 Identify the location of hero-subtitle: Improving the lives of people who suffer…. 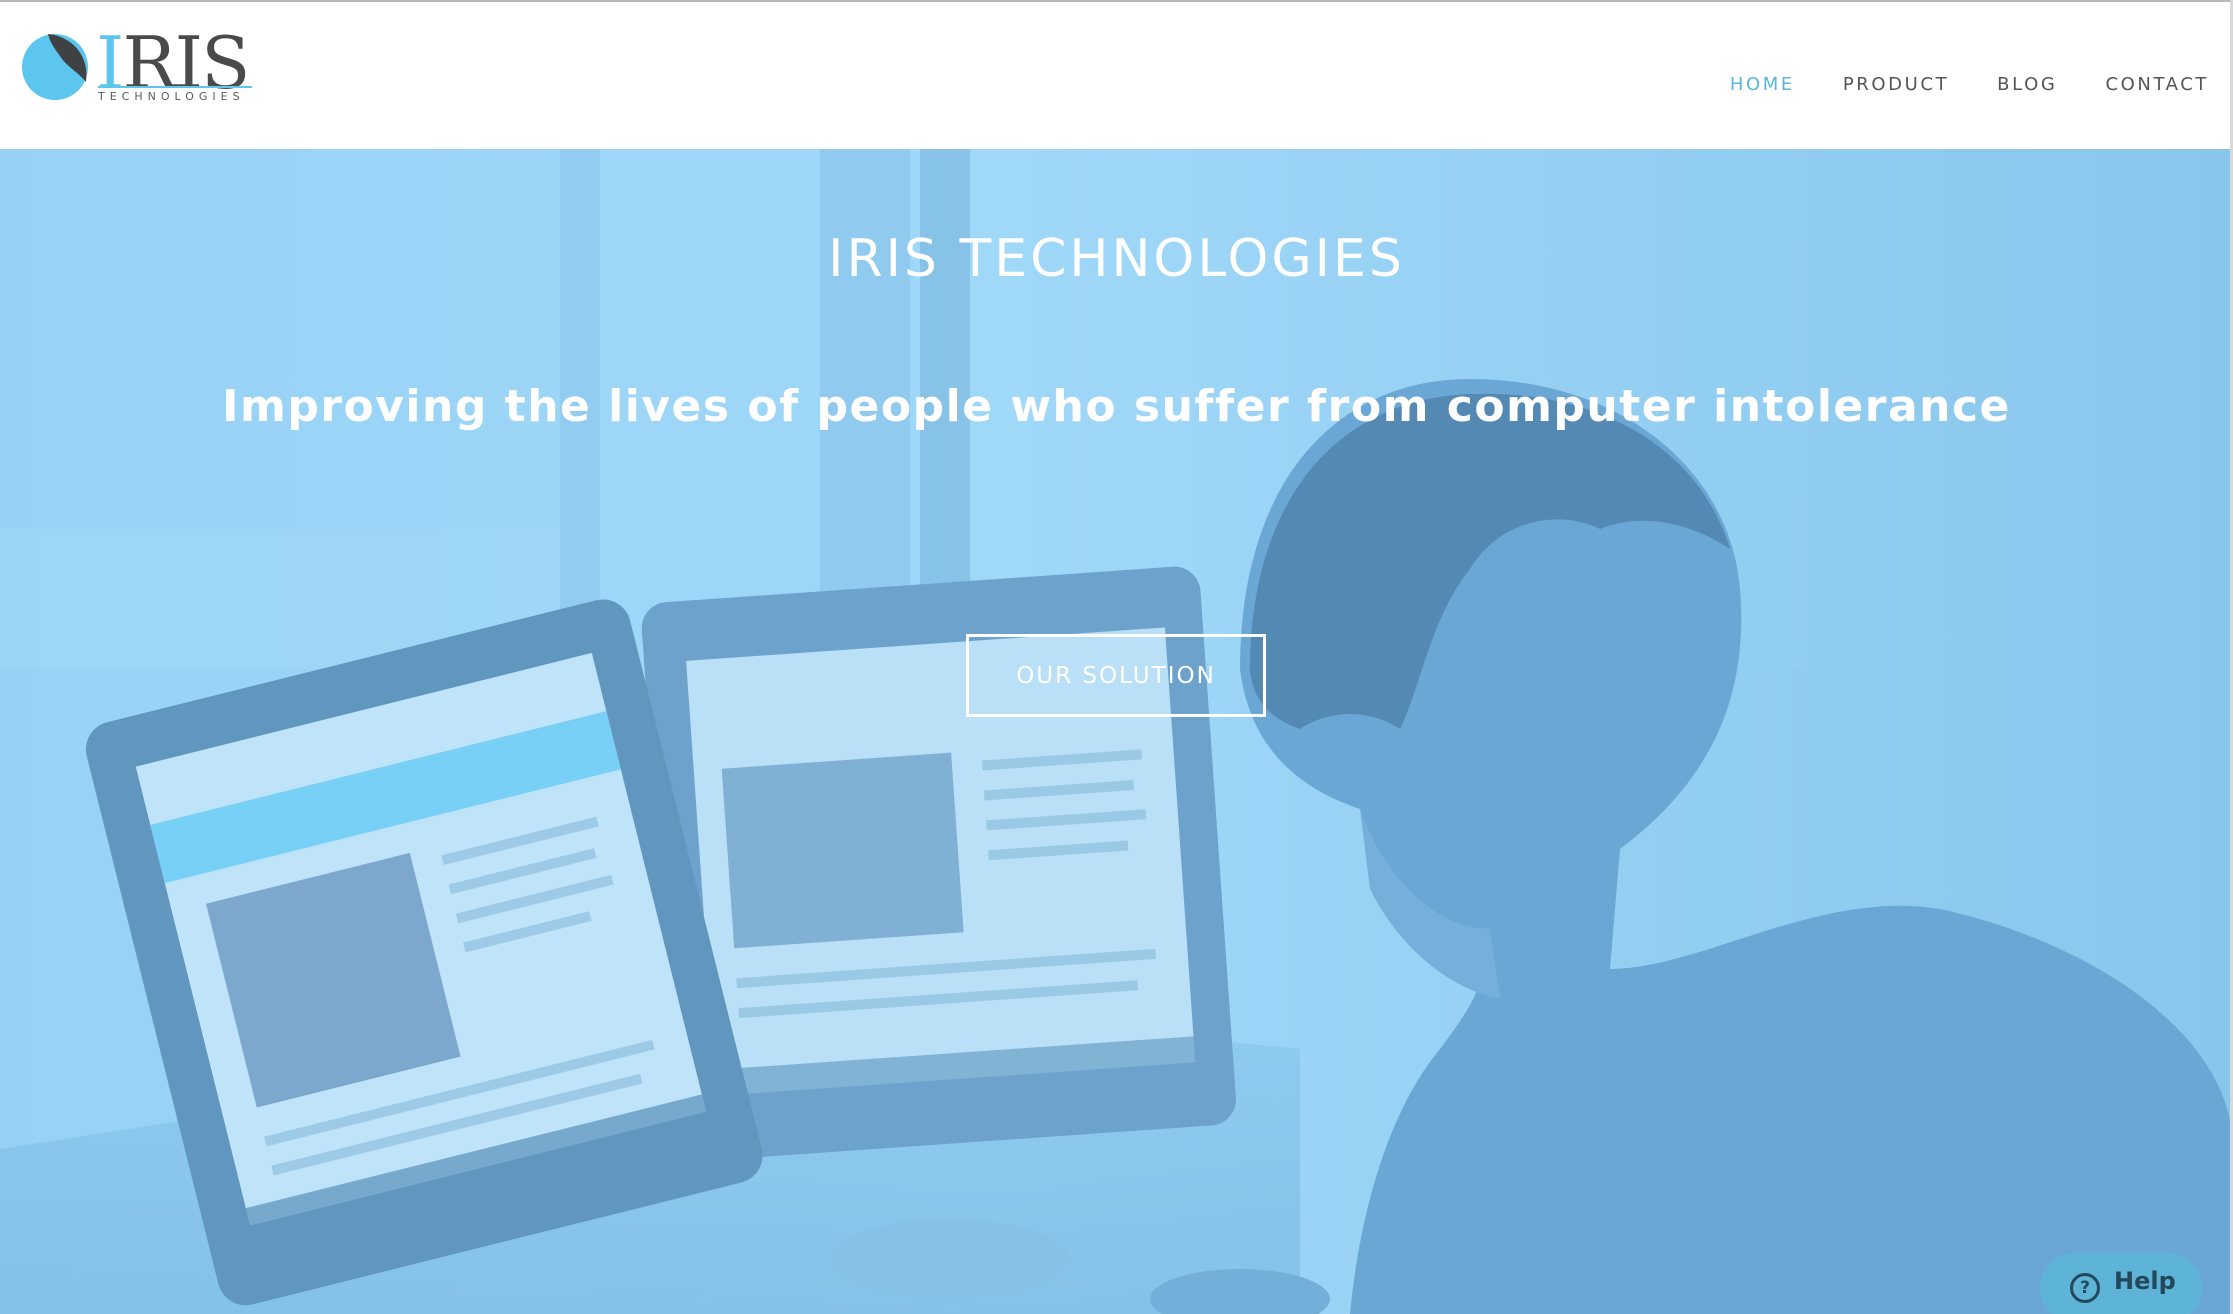
(1116, 406).